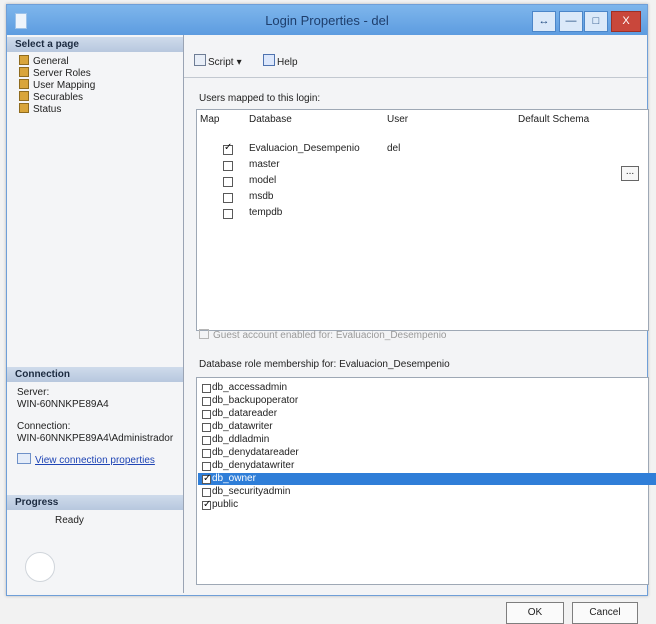 The height and width of the screenshot is (624, 656). What do you see at coordinates (287, 62) in the screenshot?
I see `help-label: Help` at bounding box center [287, 62].